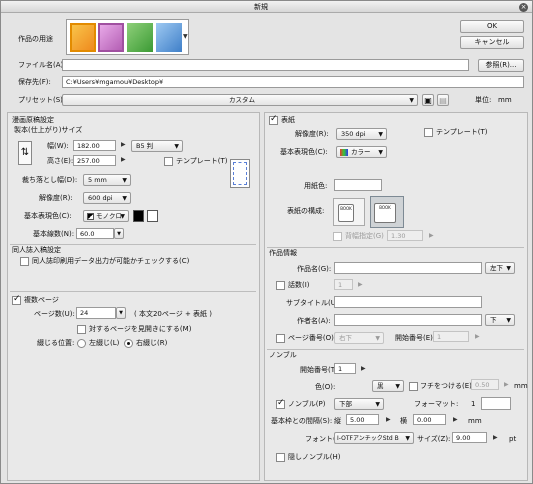  Describe the element at coordinates (443, 100) in the screenshot. I see `delete-preset-icon: ▤` at that location.